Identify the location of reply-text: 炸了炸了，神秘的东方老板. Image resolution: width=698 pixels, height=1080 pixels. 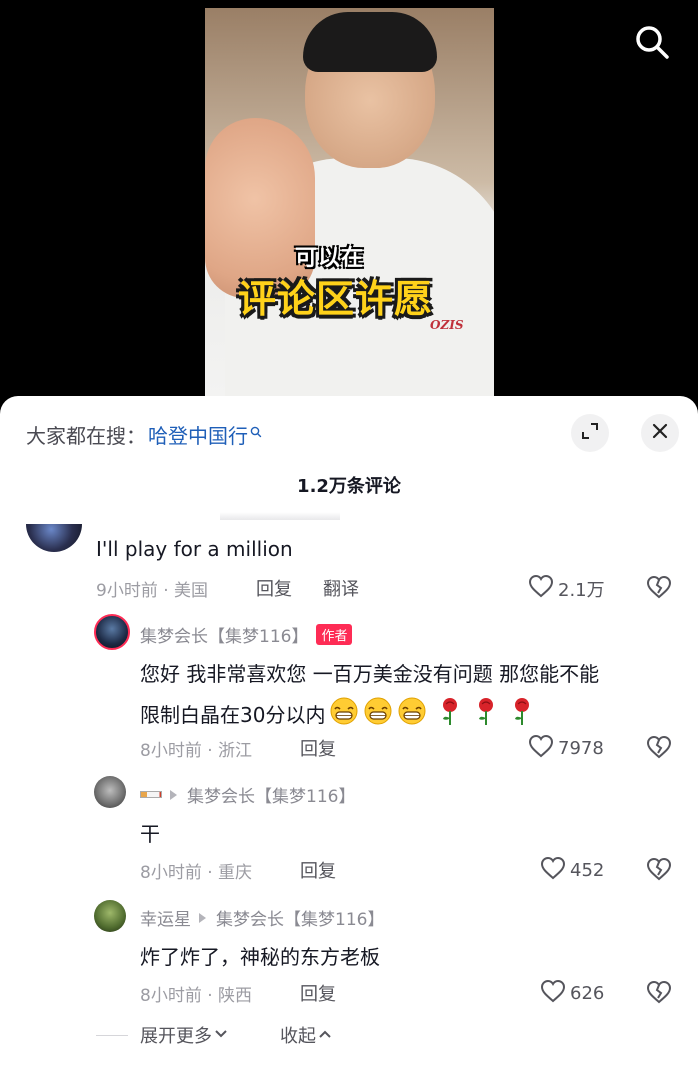
(260, 957).